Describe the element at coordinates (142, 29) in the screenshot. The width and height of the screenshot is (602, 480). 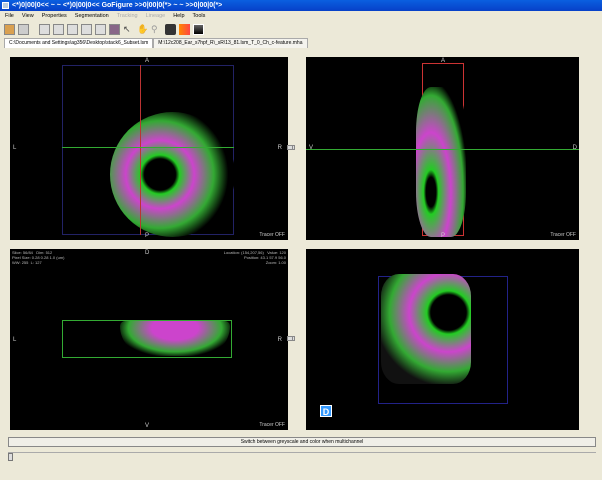
I see `pan-icon: ✋` at that location.